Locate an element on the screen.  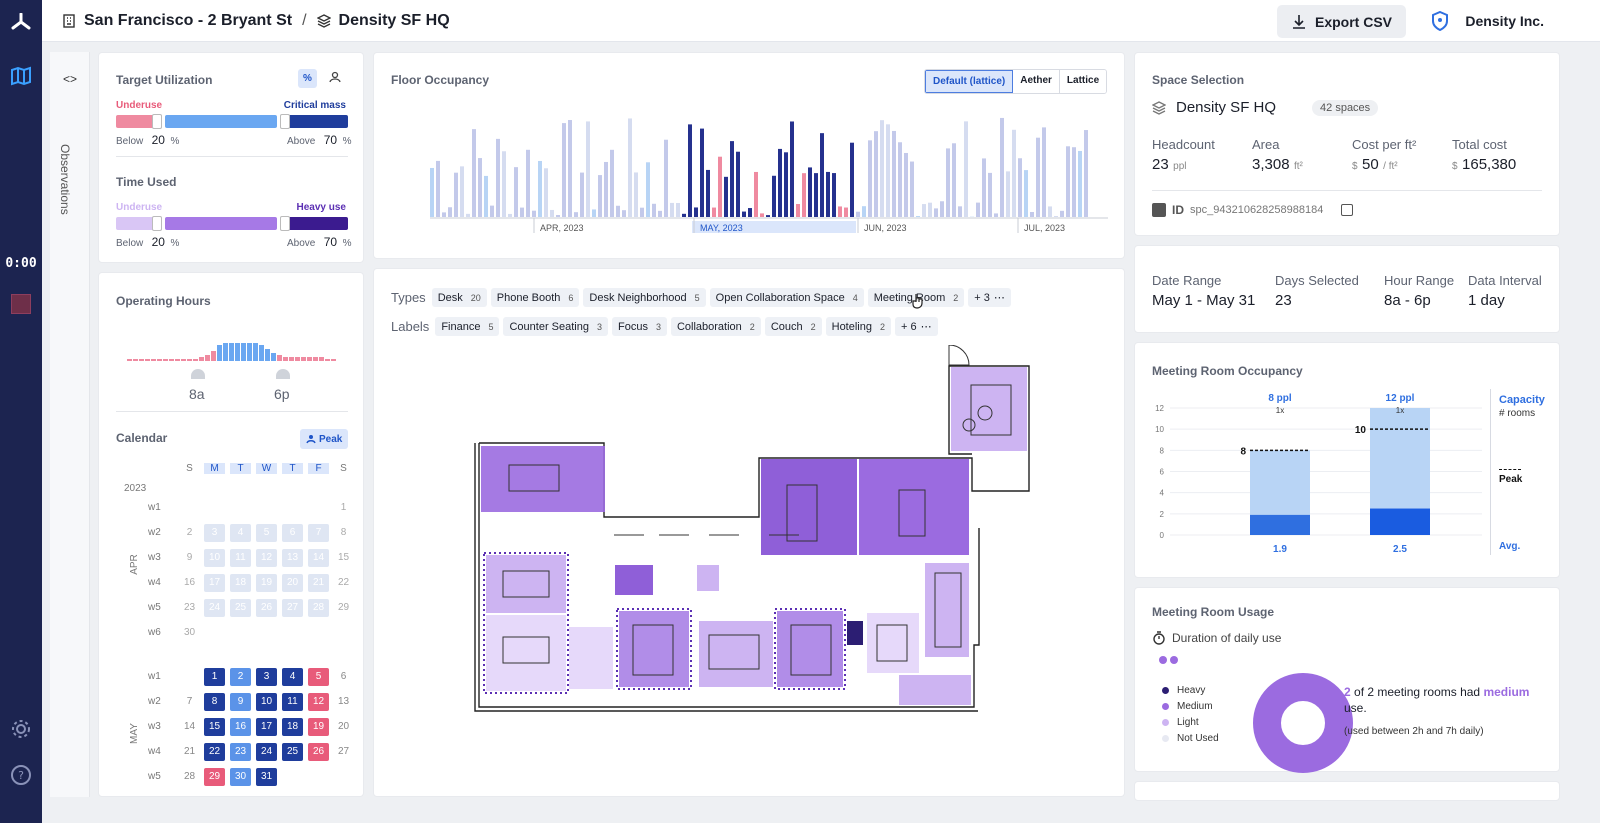
week-label: w6 is located at coordinates (154, 632).